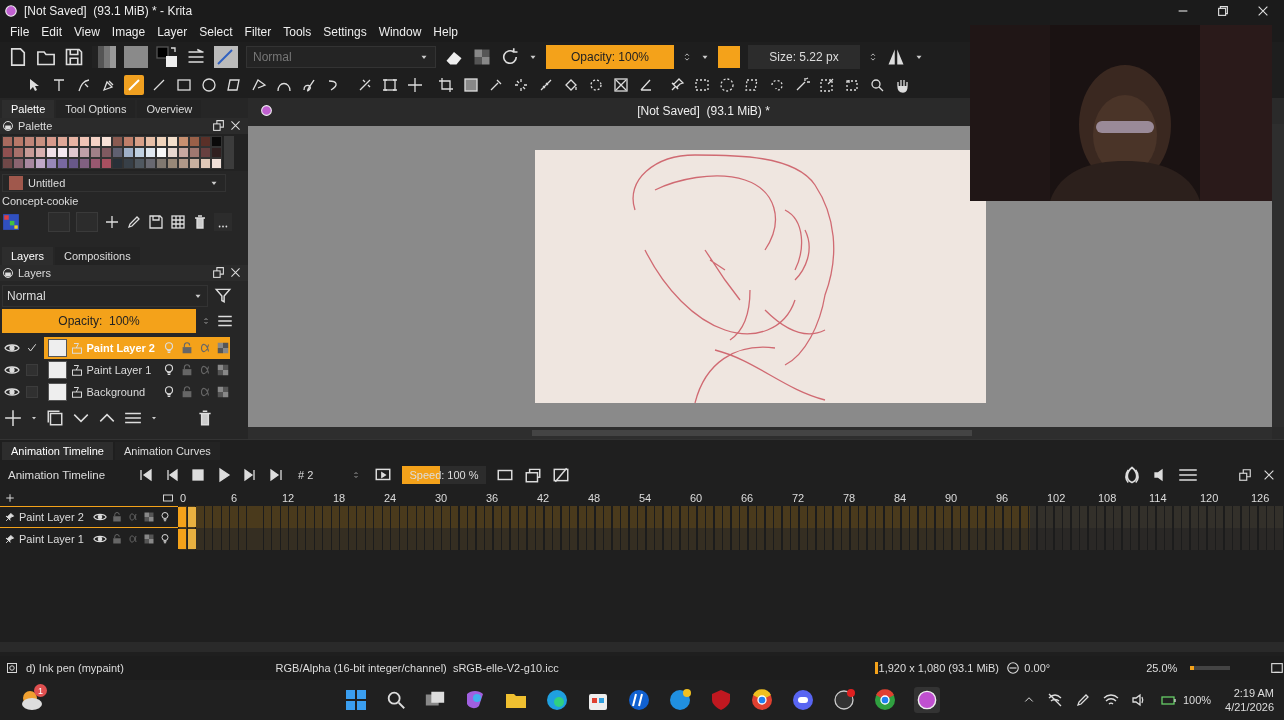 This screenshot has height=720, width=1284. I want to click on panel-header: Layers, so click(124, 272).